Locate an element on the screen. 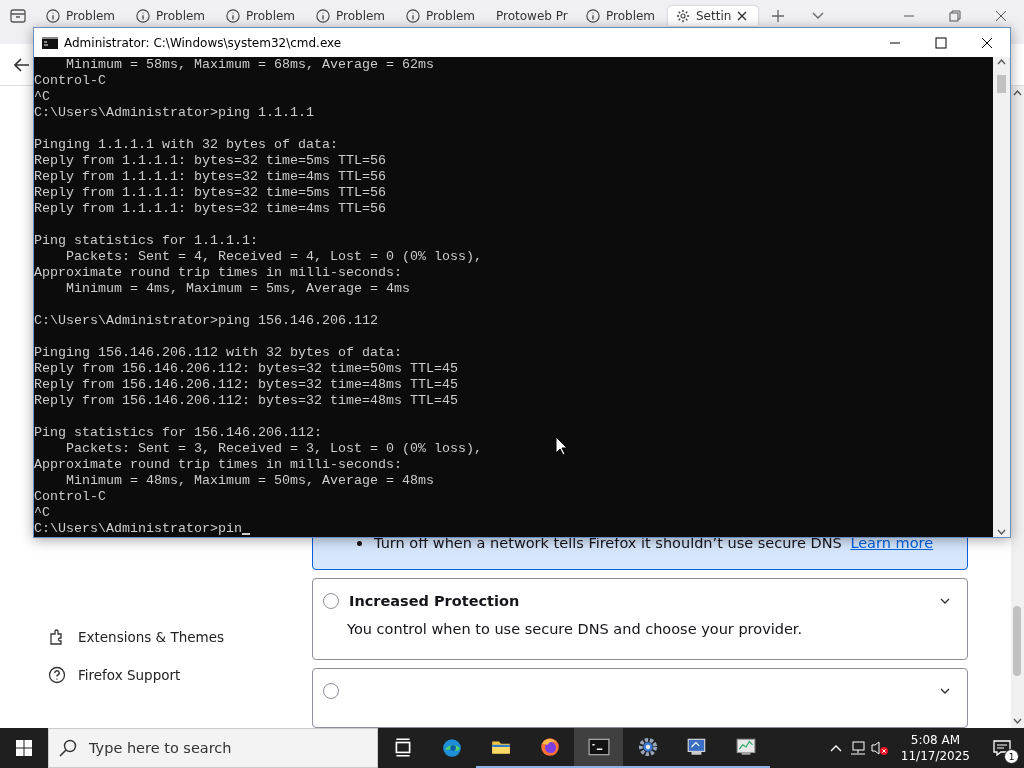 This screenshot has width=1024, height=768. notification-icon is located at coordinates (1002, 748).